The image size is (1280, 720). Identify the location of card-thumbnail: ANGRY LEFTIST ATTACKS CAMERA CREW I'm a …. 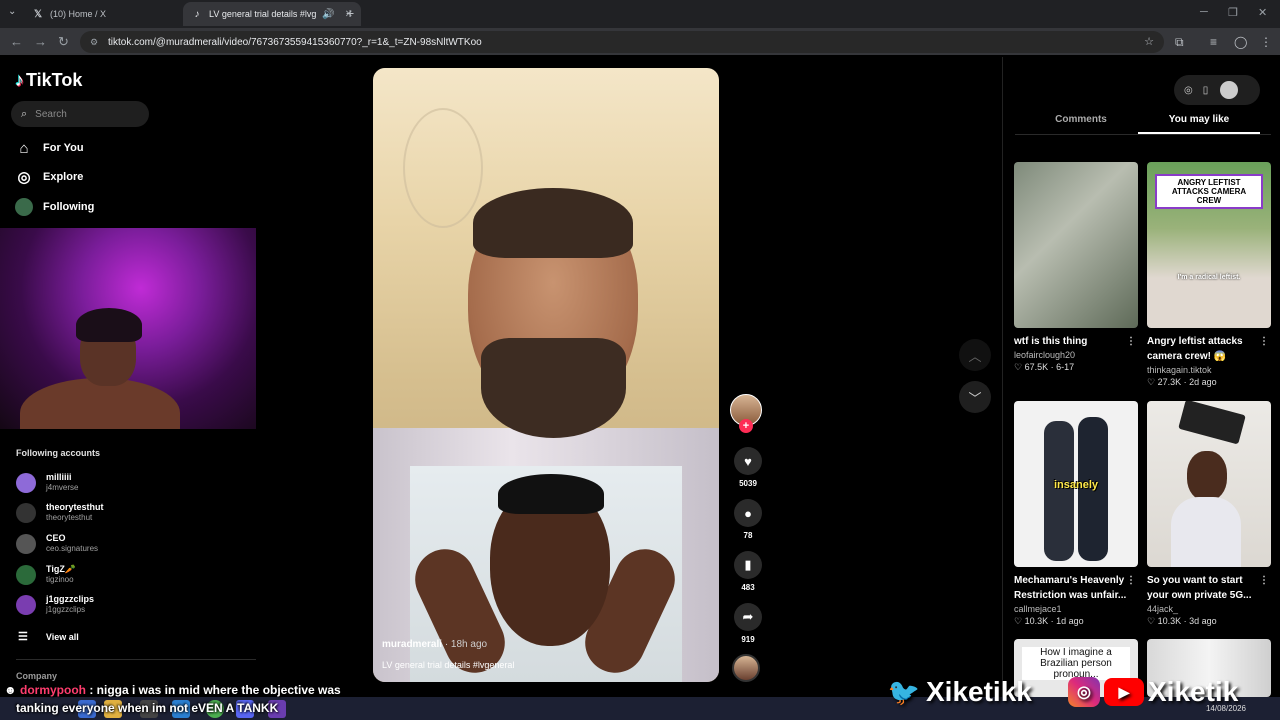
(1209, 245).